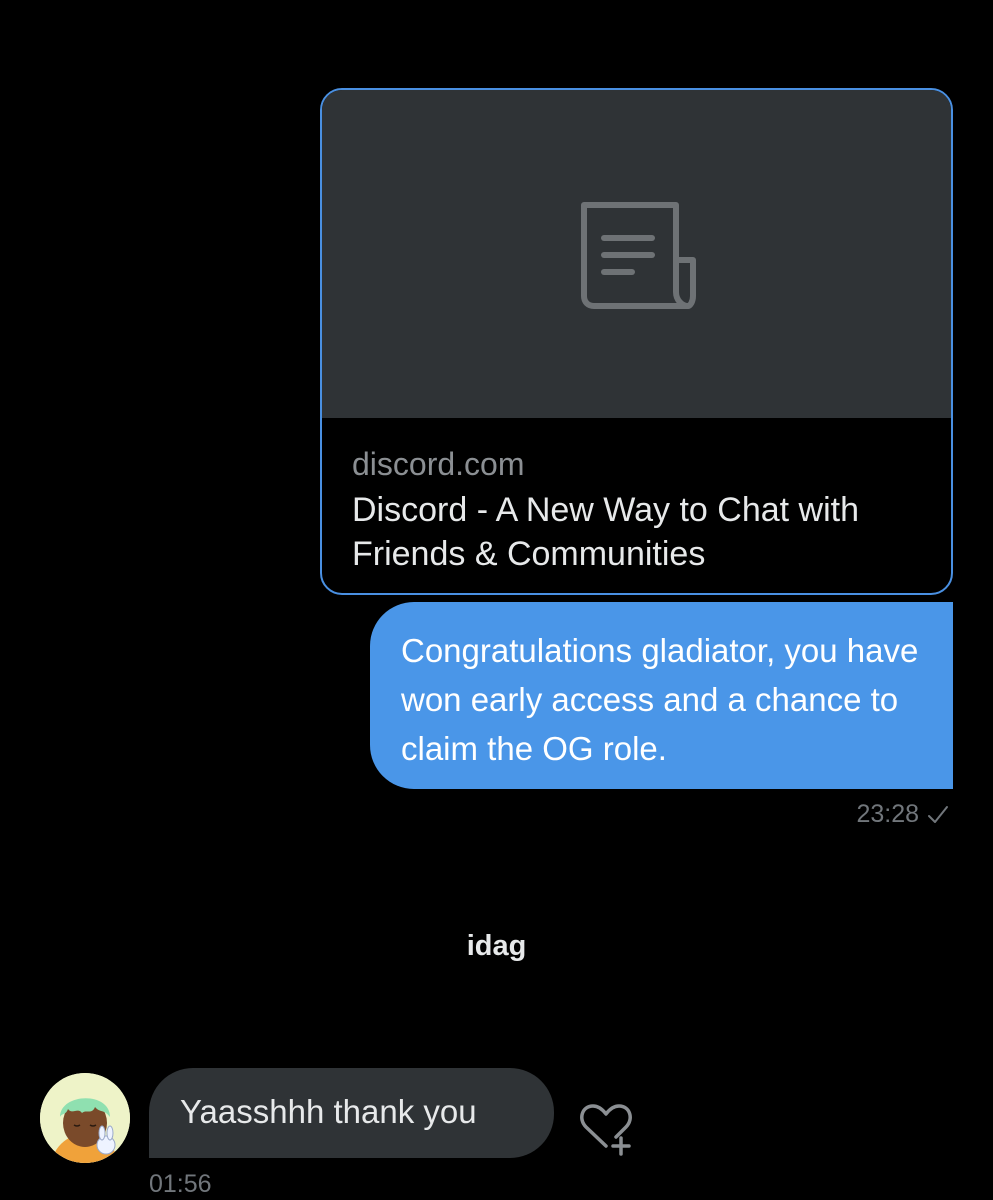  I want to click on incoming-message-bubble: Yaasshhh thank you, so click(351, 1113).